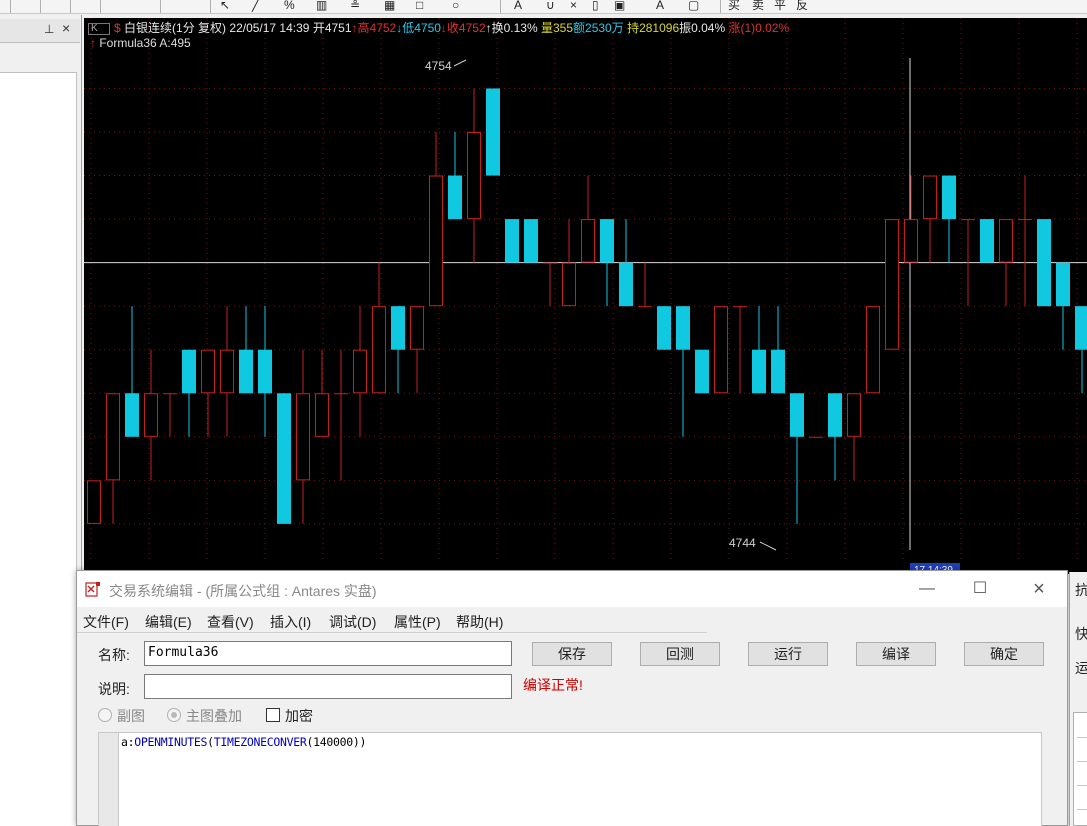 The width and height of the screenshot is (1087, 826). What do you see at coordinates (788, 654) in the screenshot?
I see `run-button: 运行` at bounding box center [788, 654].